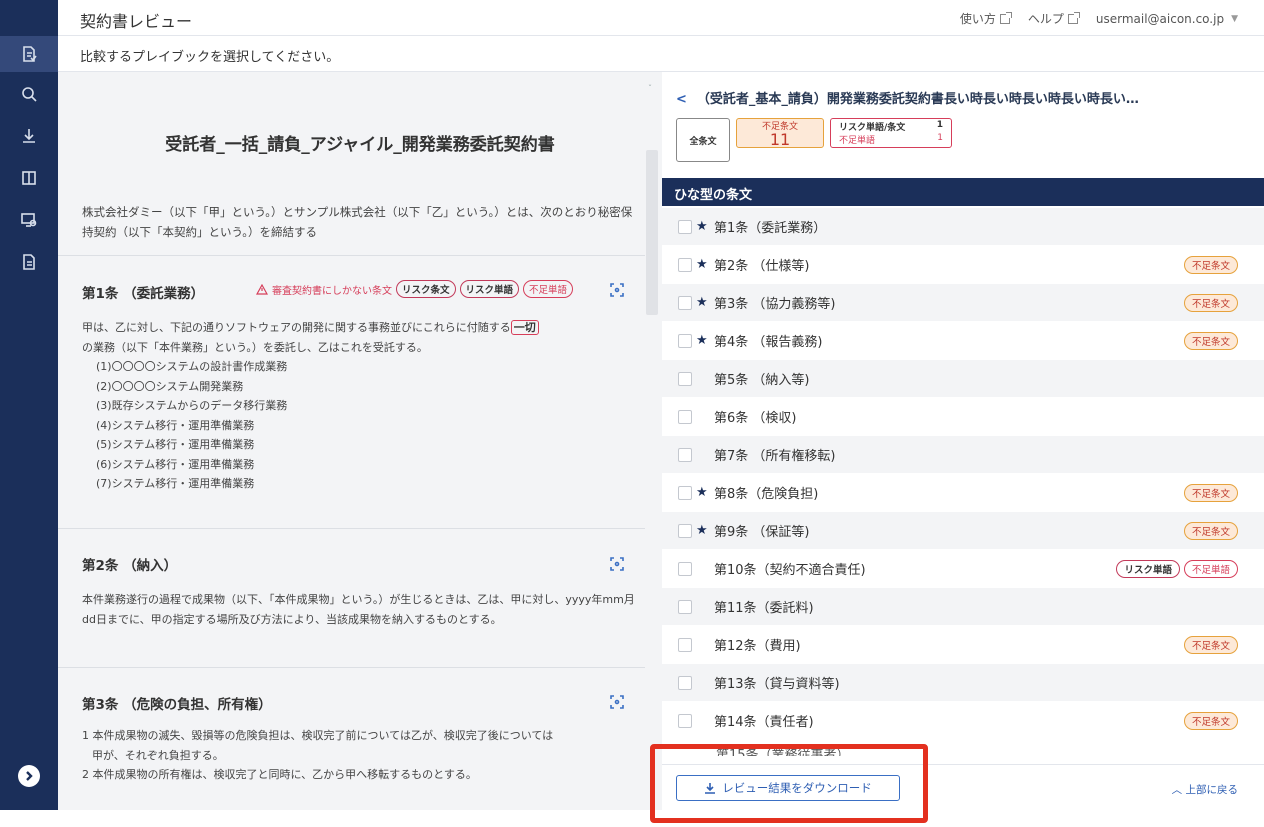  Describe the element at coordinates (764, 722) in the screenshot. I see `clause-label: 第14条（責任者)` at that location.